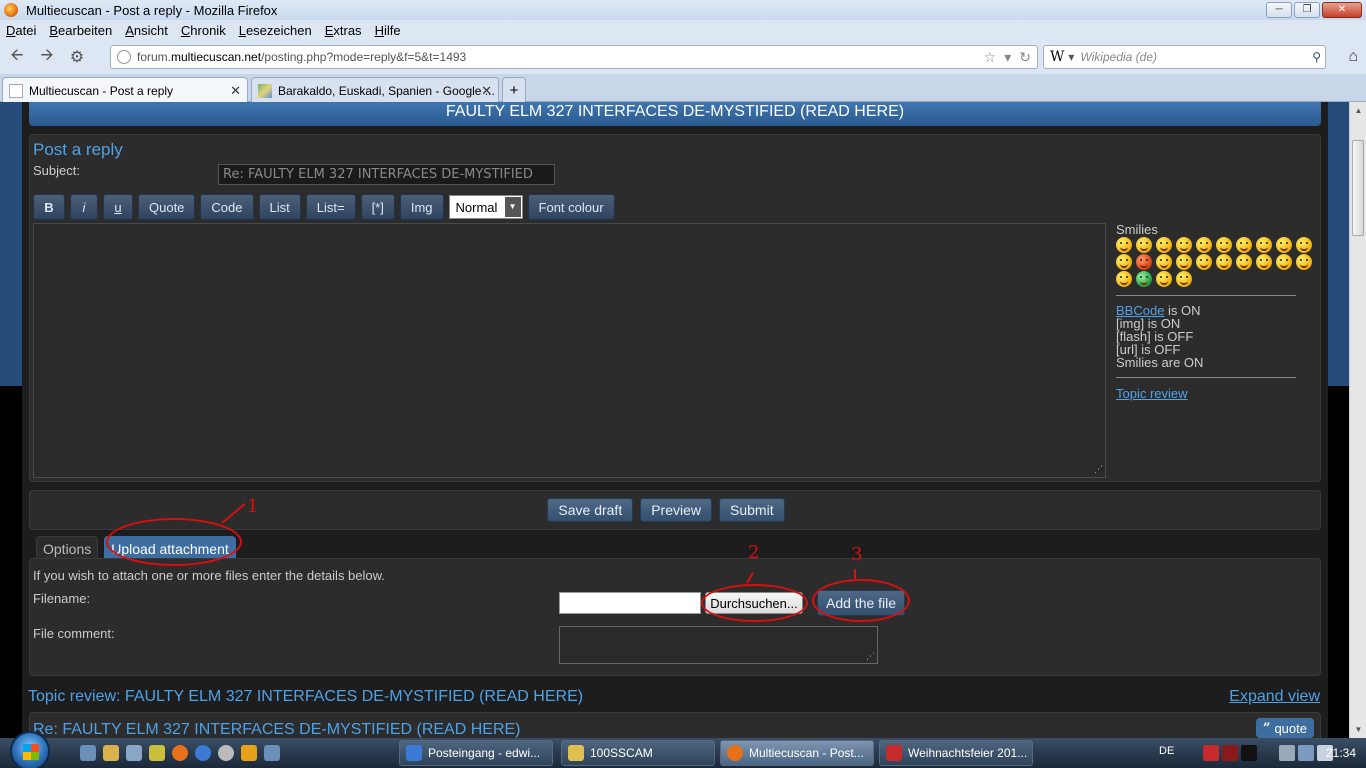  Describe the element at coordinates (249, 753) in the screenshot. I see `media-player-icon` at that location.